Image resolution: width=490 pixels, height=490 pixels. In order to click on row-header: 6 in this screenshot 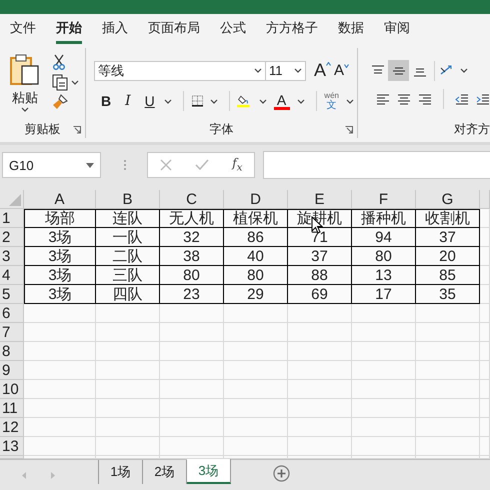, I will do `click(12, 313)`.